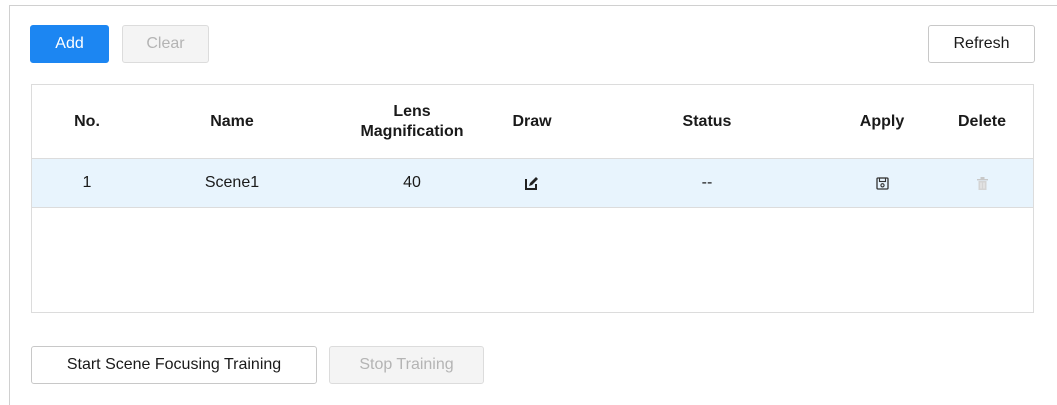  What do you see at coordinates (412, 182) in the screenshot?
I see `cell-lens-magnification: 40` at bounding box center [412, 182].